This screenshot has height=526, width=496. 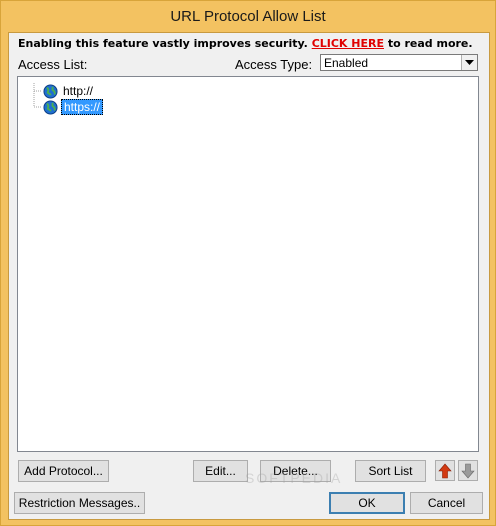 What do you see at coordinates (367, 503) in the screenshot?
I see `ok-button: OK` at bounding box center [367, 503].